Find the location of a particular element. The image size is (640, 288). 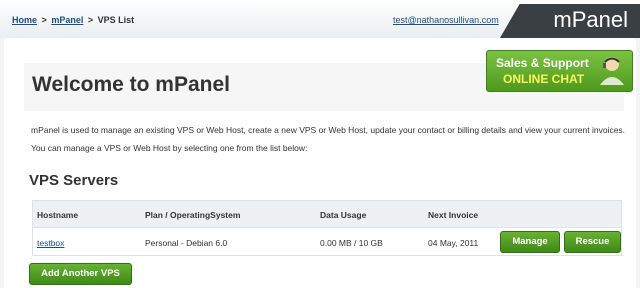

manage-button: Manage is located at coordinates (530, 242).